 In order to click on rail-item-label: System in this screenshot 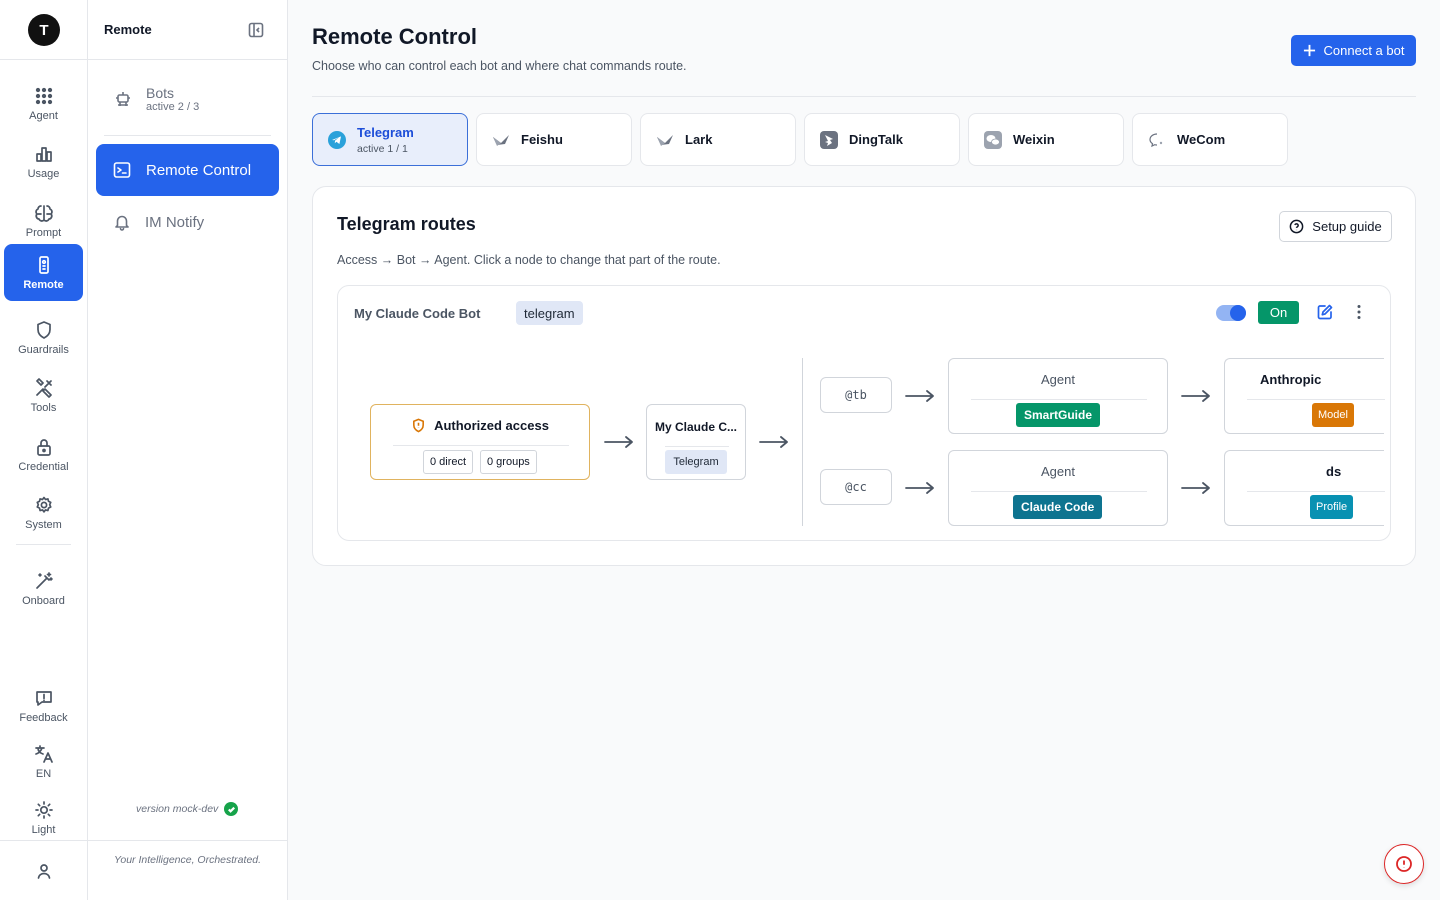, I will do `click(43, 525)`.